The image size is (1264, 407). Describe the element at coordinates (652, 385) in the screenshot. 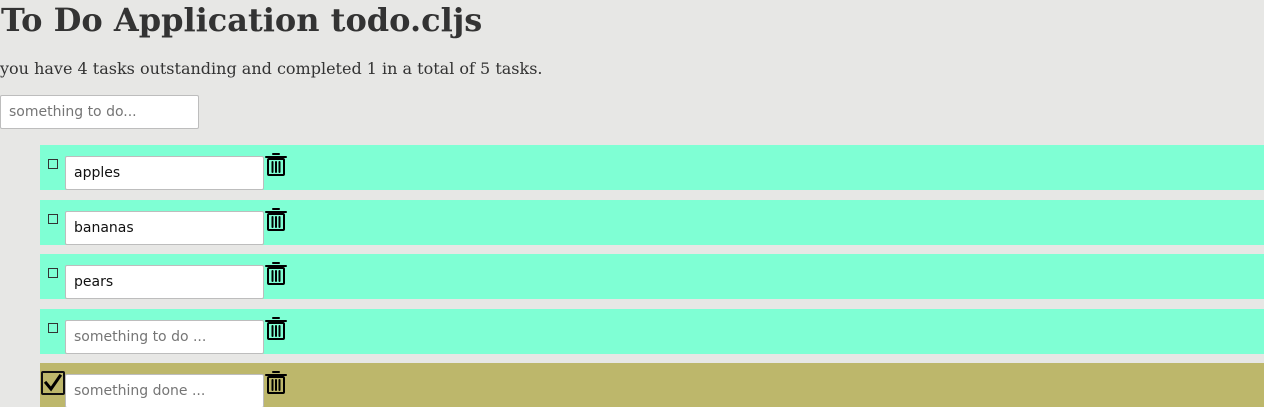

I see `todo-row-completed` at that location.